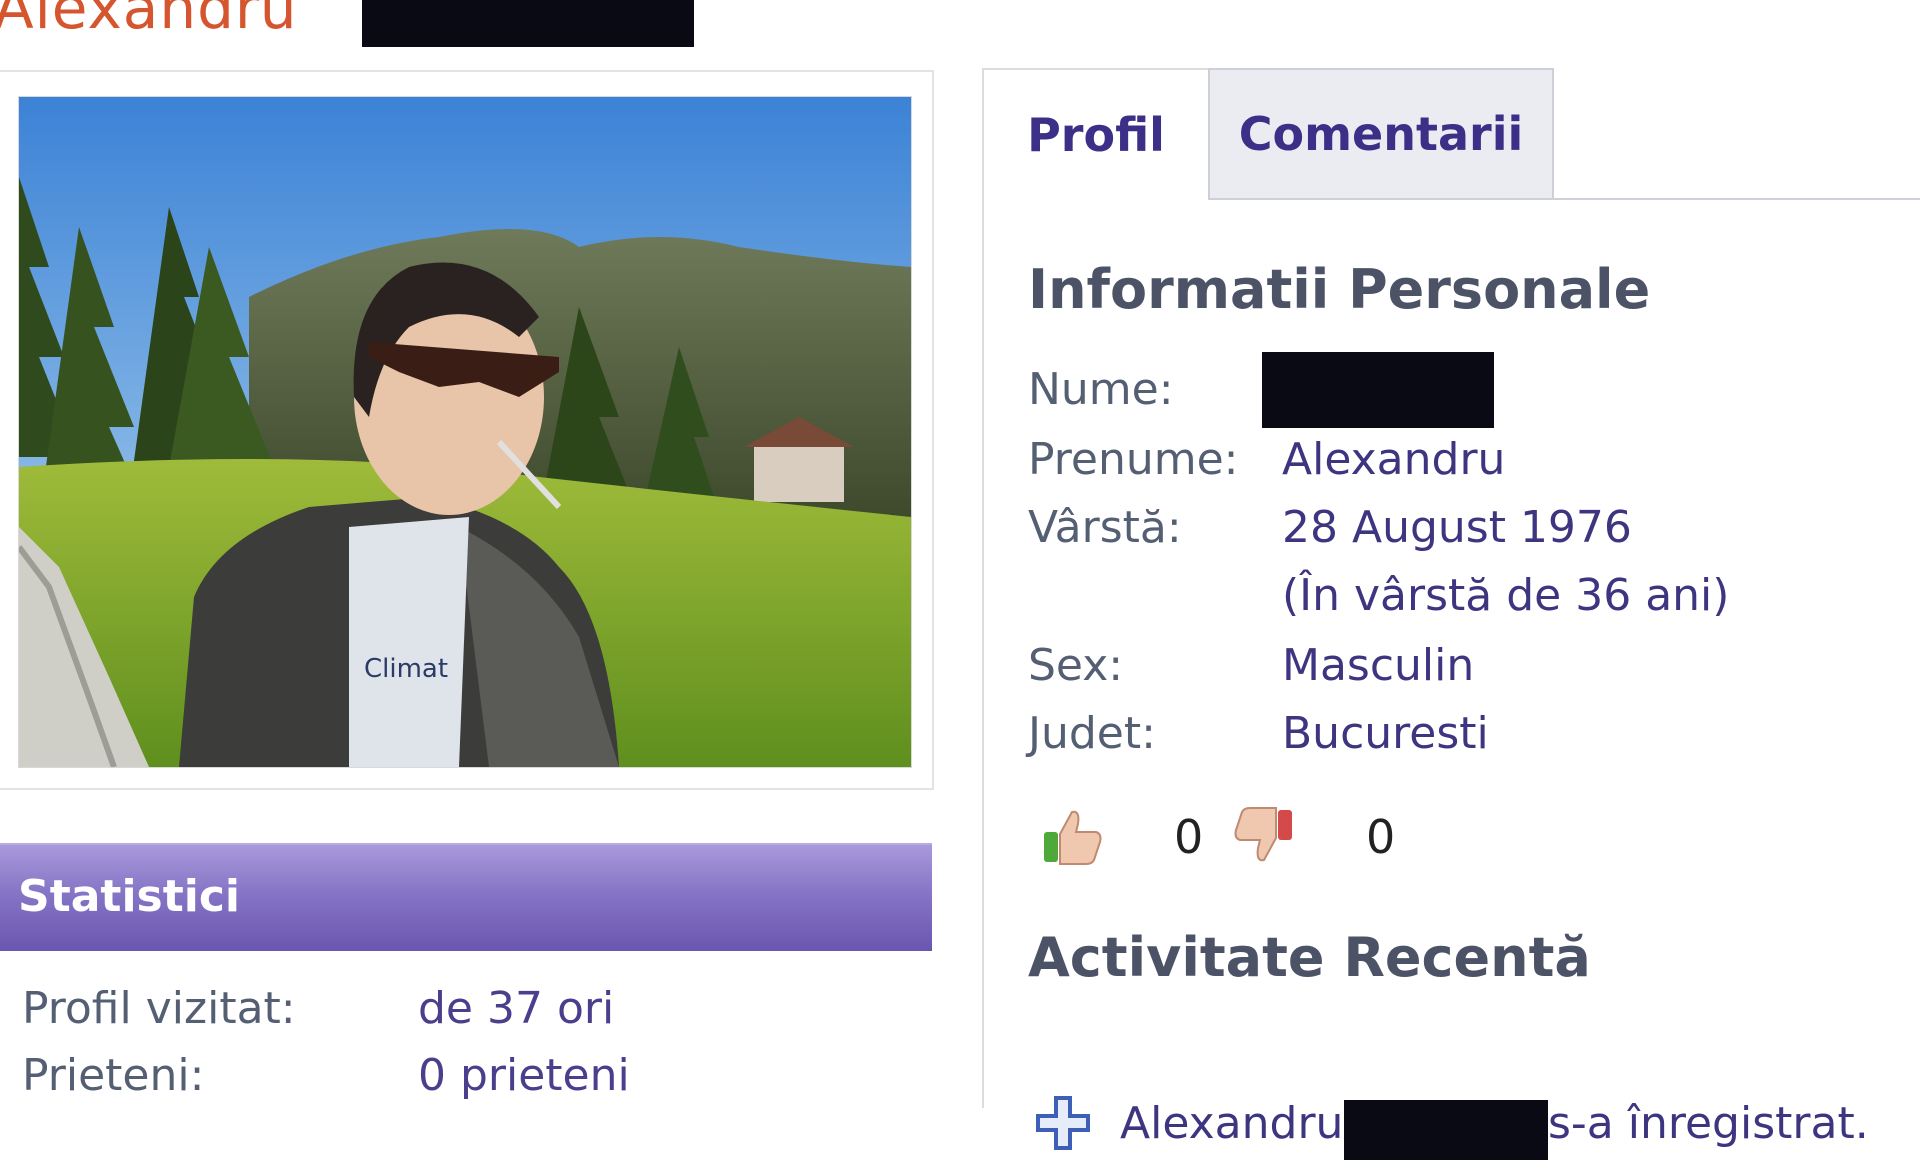 The height and width of the screenshot is (1160, 1920). Describe the element at coordinates (1133, 459) in the screenshot. I see `info-label-prenume: Prenume:` at that location.